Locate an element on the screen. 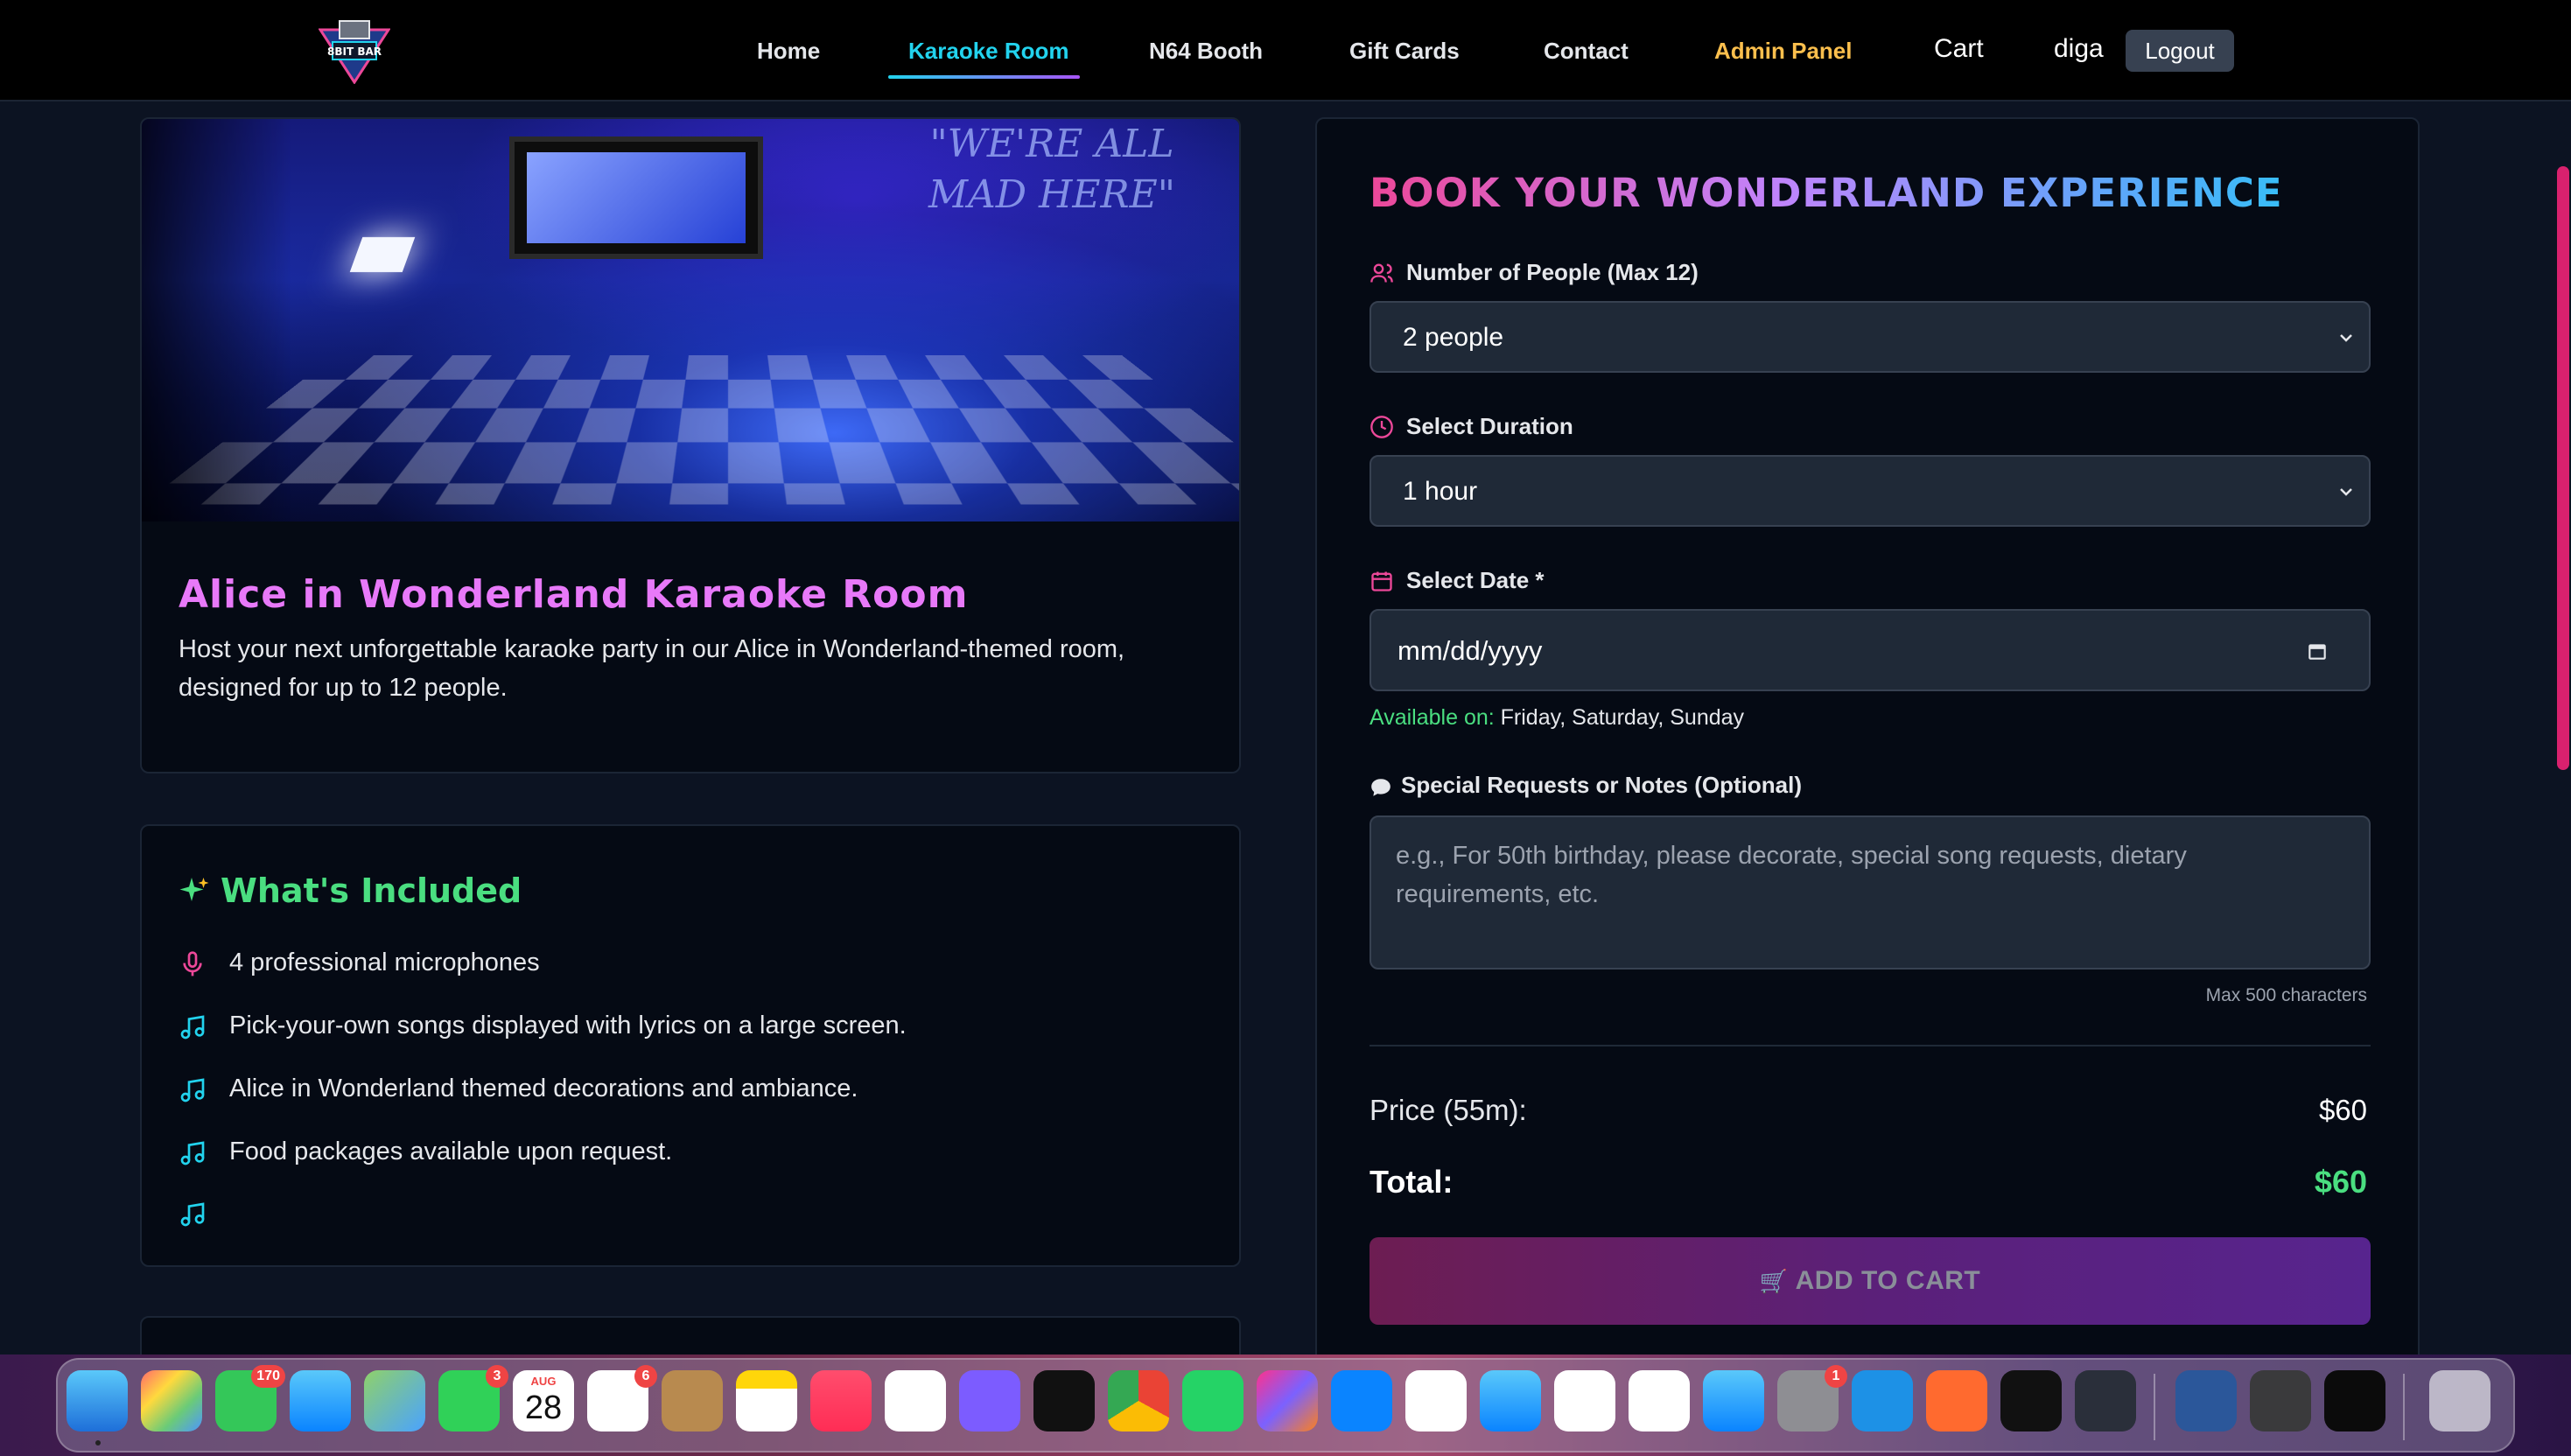 This screenshot has height=1456, width=2571. date-placeholder: mm/dd/yyyy is located at coordinates (1470, 650).